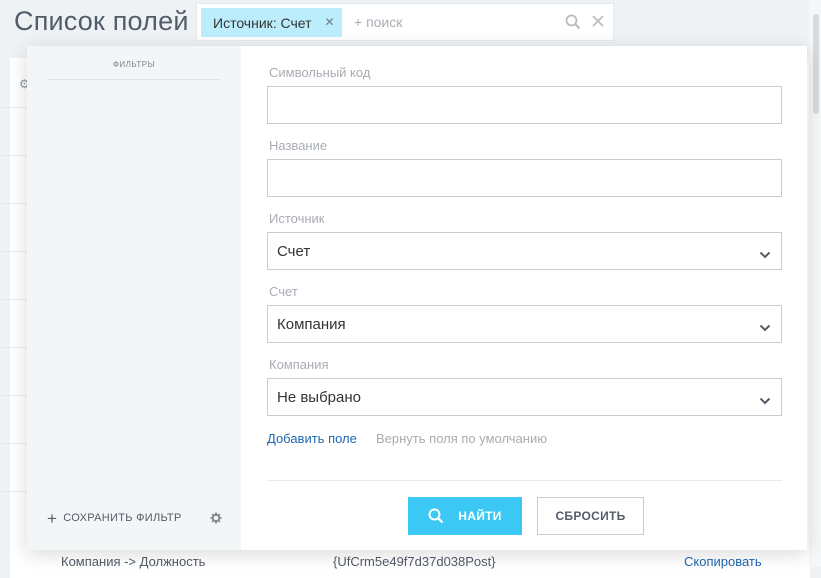 The image size is (821, 578). What do you see at coordinates (480, 516) in the screenshot?
I see `find-button-label: НАЙТИ` at bounding box center [480, 516].